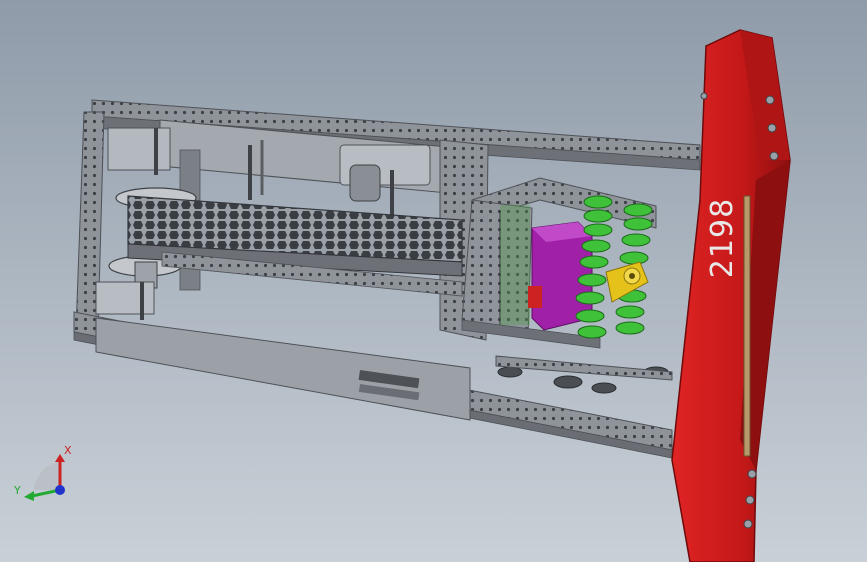 This screenshot has height=562, width=867. I want to click on drive-wheels, so click(584, 374).